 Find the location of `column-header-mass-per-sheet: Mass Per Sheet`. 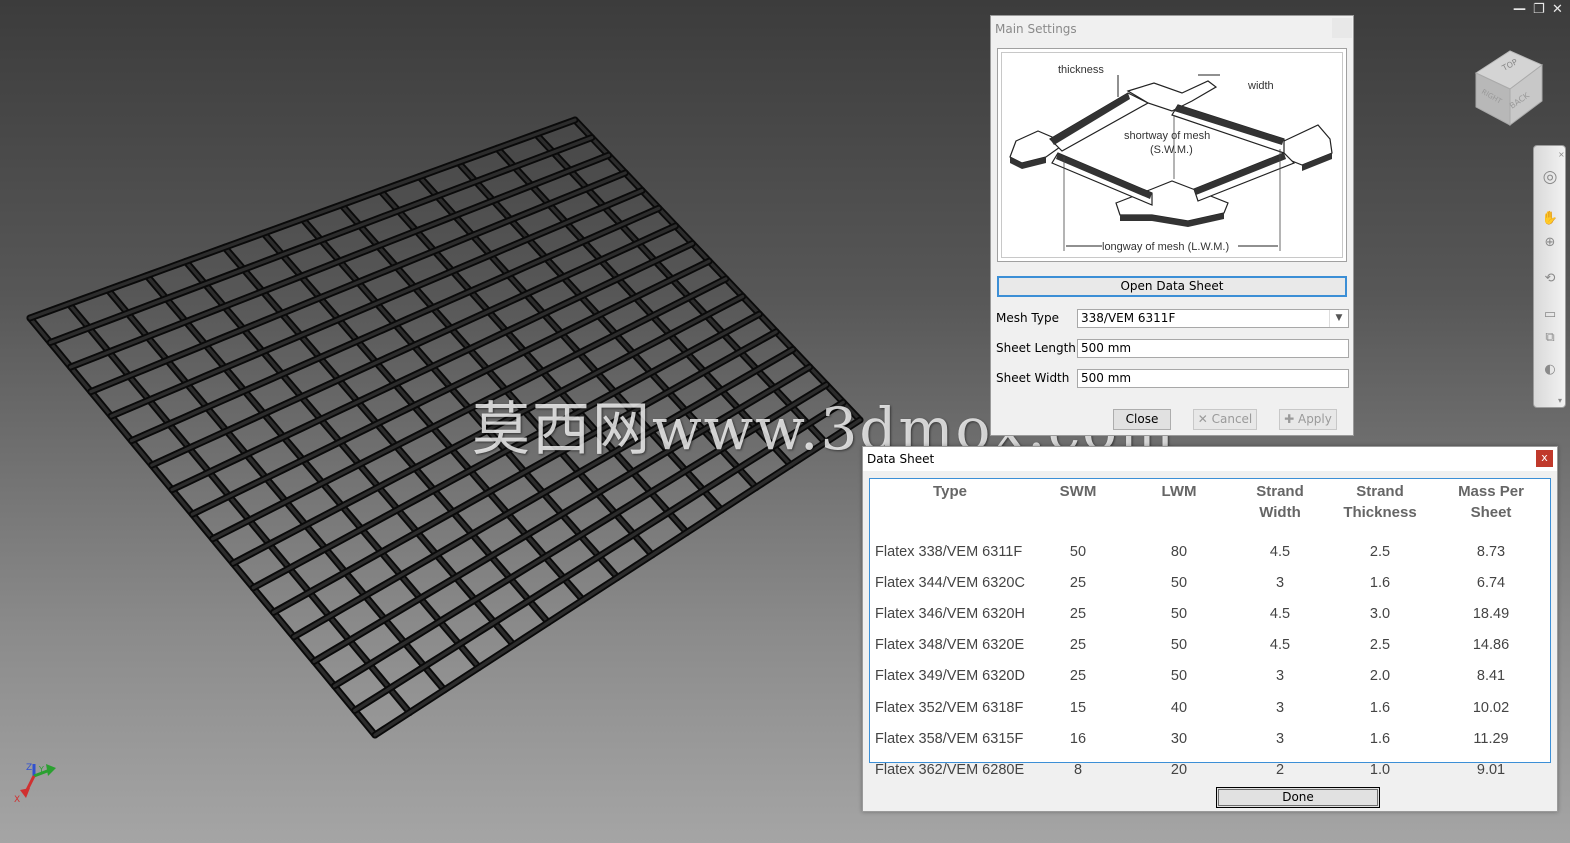

column-header-mass-per-sheet: Mass Per Sheet is located at coordinates (1491, 502).